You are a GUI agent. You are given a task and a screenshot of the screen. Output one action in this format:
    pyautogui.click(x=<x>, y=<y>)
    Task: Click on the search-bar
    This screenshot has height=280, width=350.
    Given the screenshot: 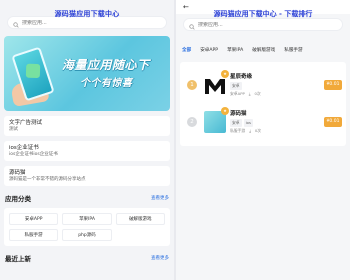 What is the action you would take?
    pyautogui.click(x=263, y=24)
    